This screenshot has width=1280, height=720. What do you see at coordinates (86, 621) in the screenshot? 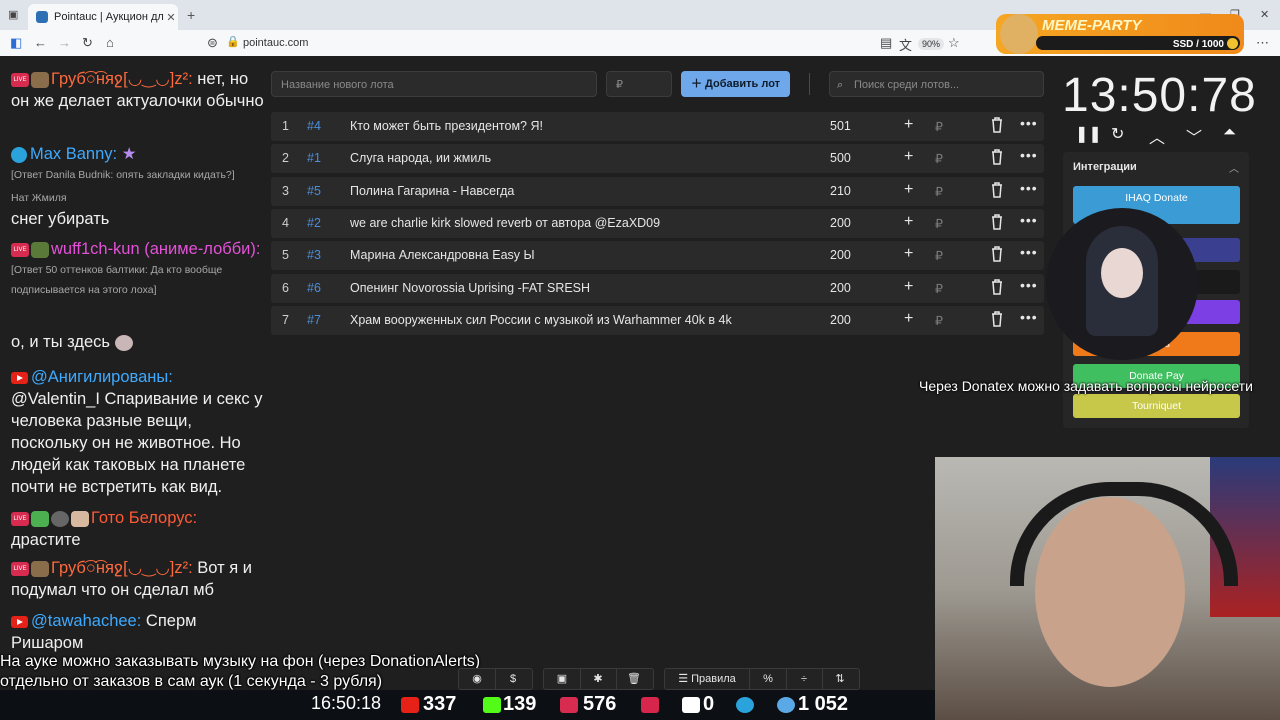
I see `chat-nick: @tawahachee:` at bounding box center [86, 621].